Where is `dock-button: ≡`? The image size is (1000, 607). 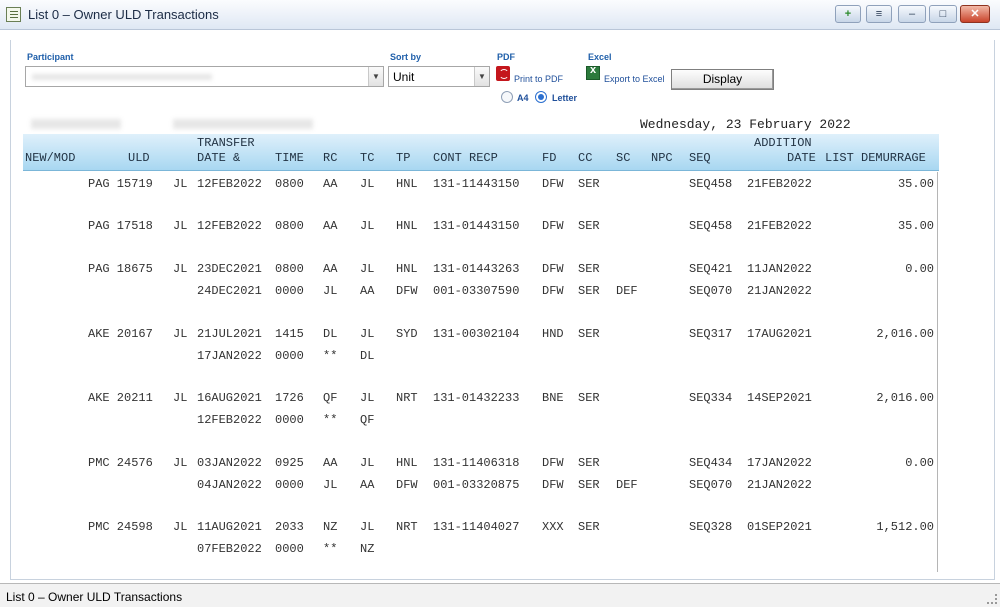
dock-button: ≡ is located at coordinates (879, 14).